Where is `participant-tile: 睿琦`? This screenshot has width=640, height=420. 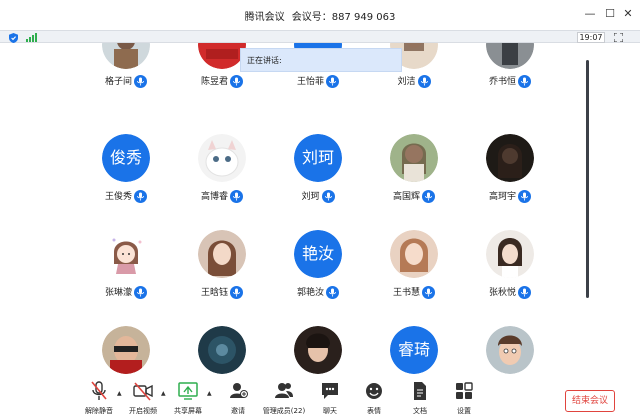 participant-tile: 睿琦 is located at coordinates (414, 351).